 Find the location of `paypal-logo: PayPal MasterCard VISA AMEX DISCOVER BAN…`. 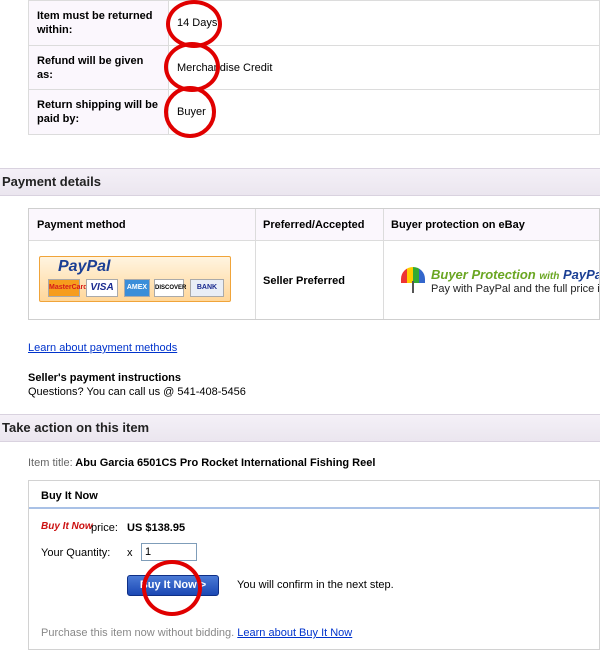

paypal-logo: PayPal MasterCard VISA AMEX DISCOVER BAN… is located at coordinates (135, 279).